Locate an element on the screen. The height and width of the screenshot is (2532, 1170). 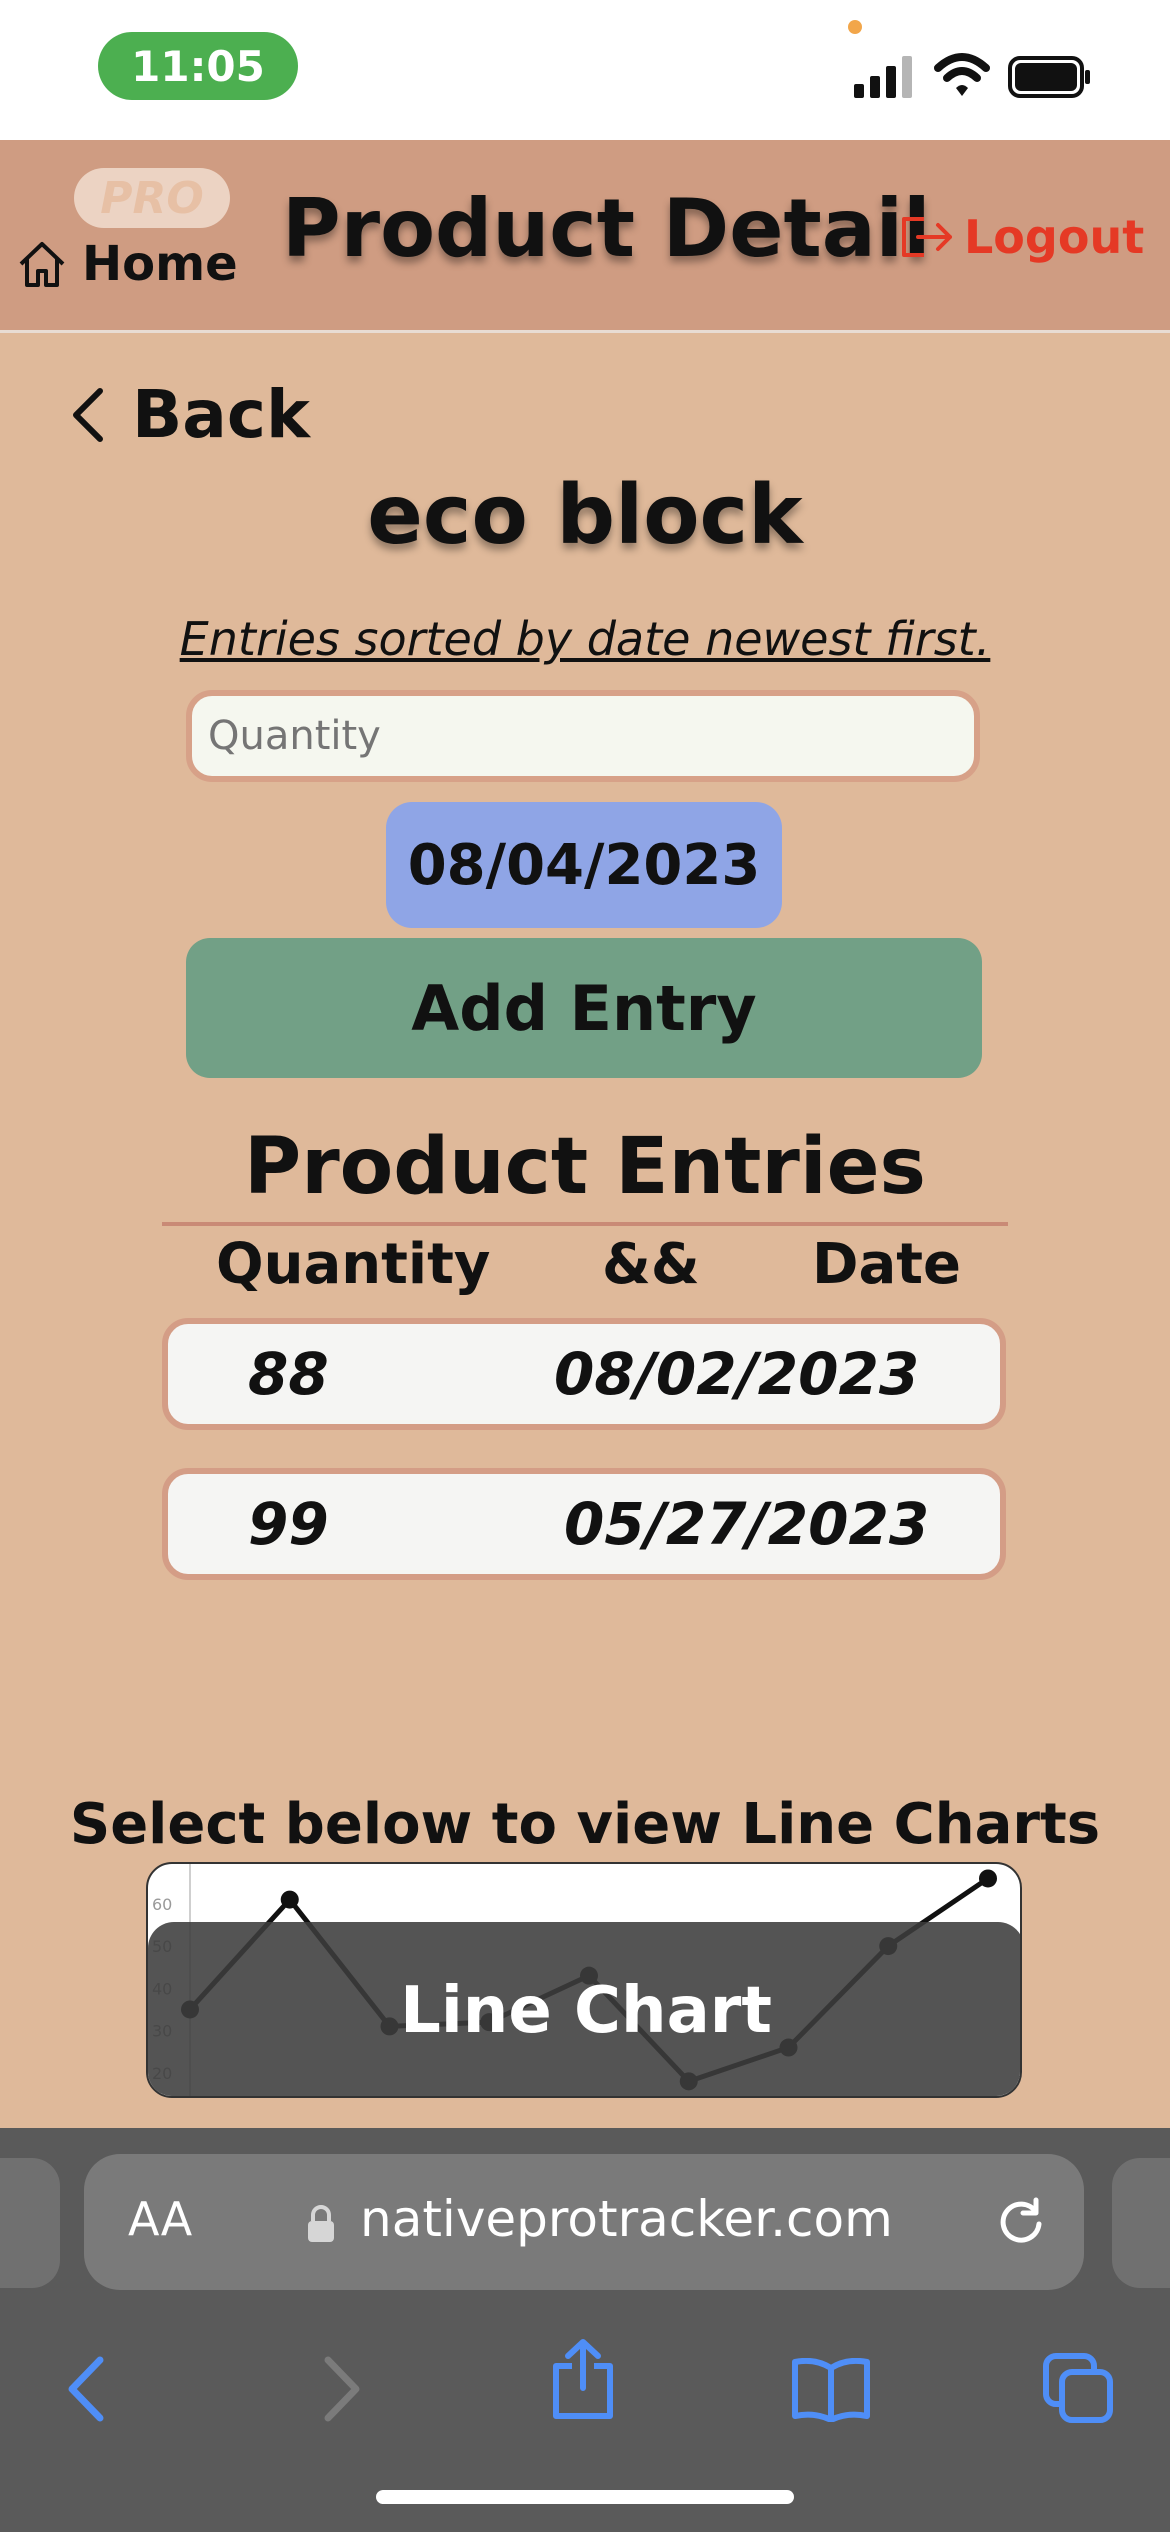
status-time: 11:05 is located at coordinates (198, 66).